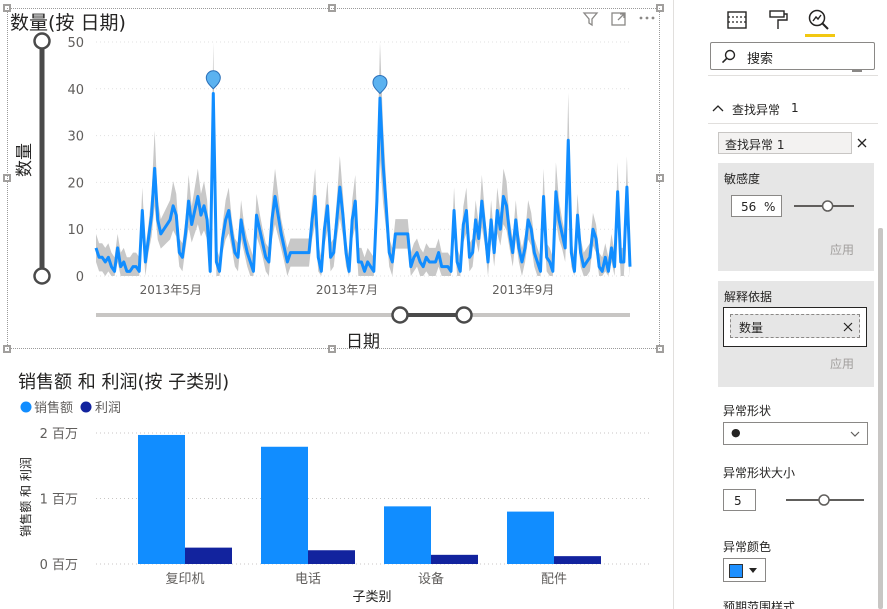 The image size is (887, 609). I want to click on y-tick-label: 20, so click(75, 183).